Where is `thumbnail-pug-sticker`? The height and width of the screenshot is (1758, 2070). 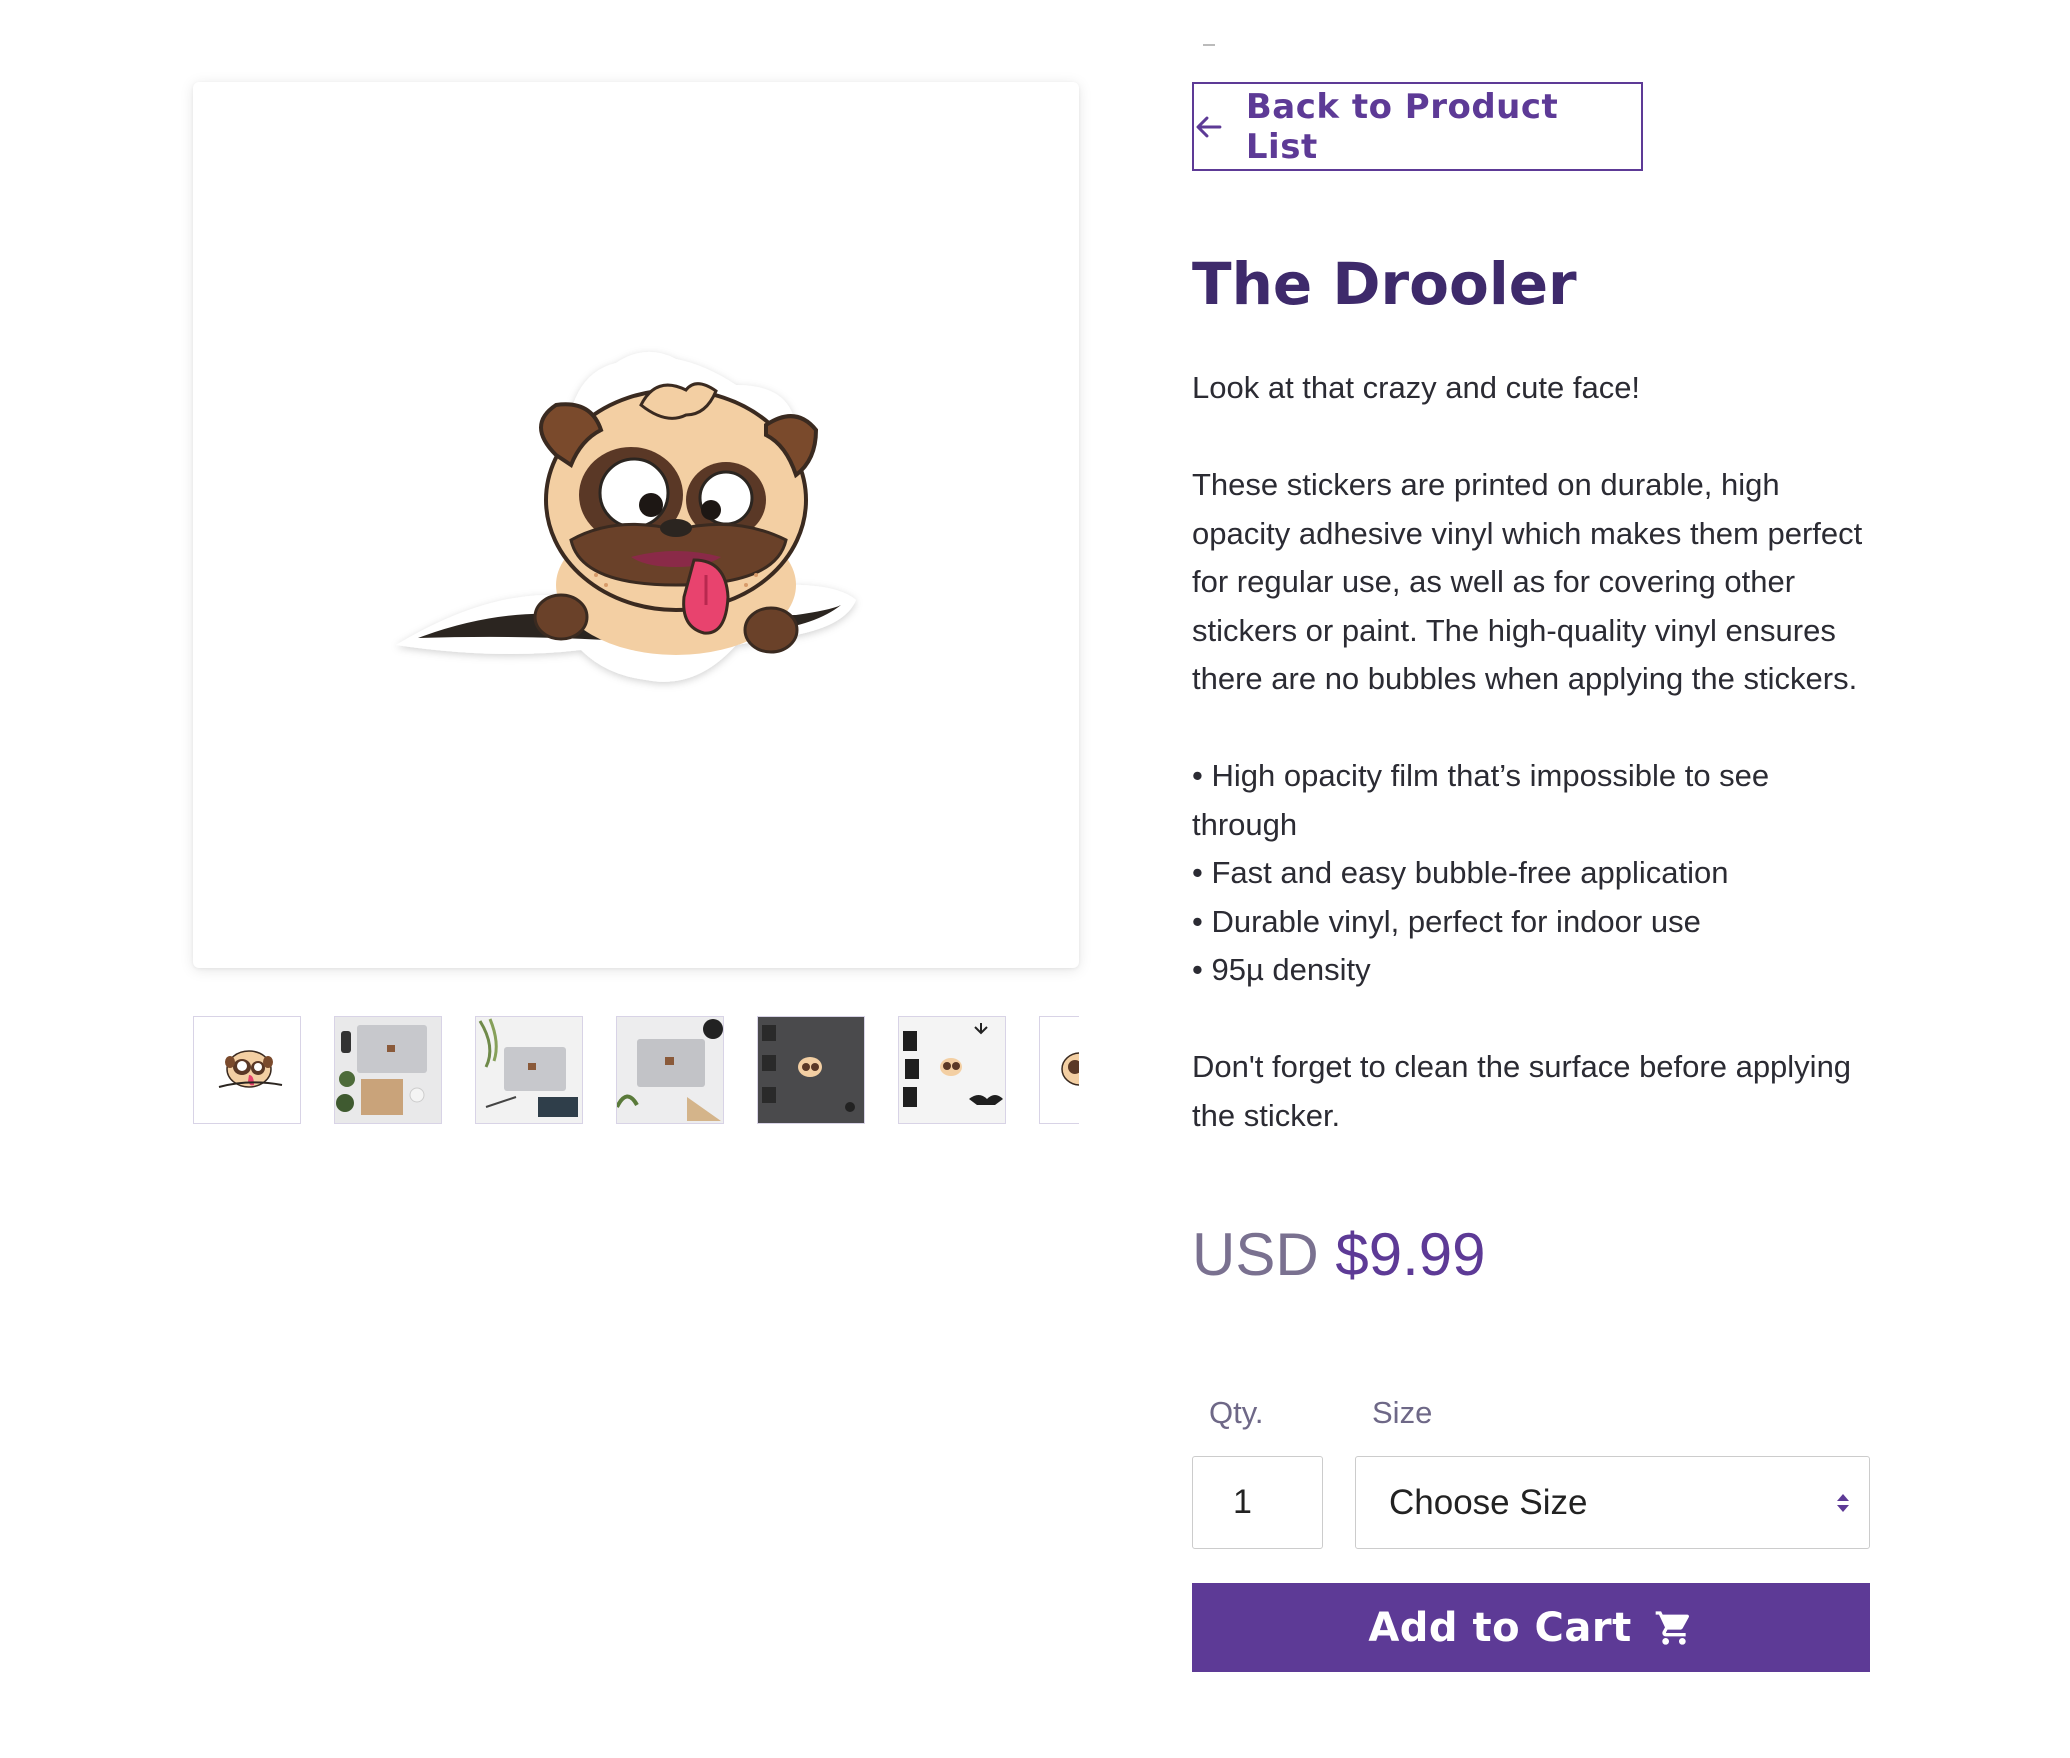 thumbnail-pug-sticker is located at coordinates (247, 1070).